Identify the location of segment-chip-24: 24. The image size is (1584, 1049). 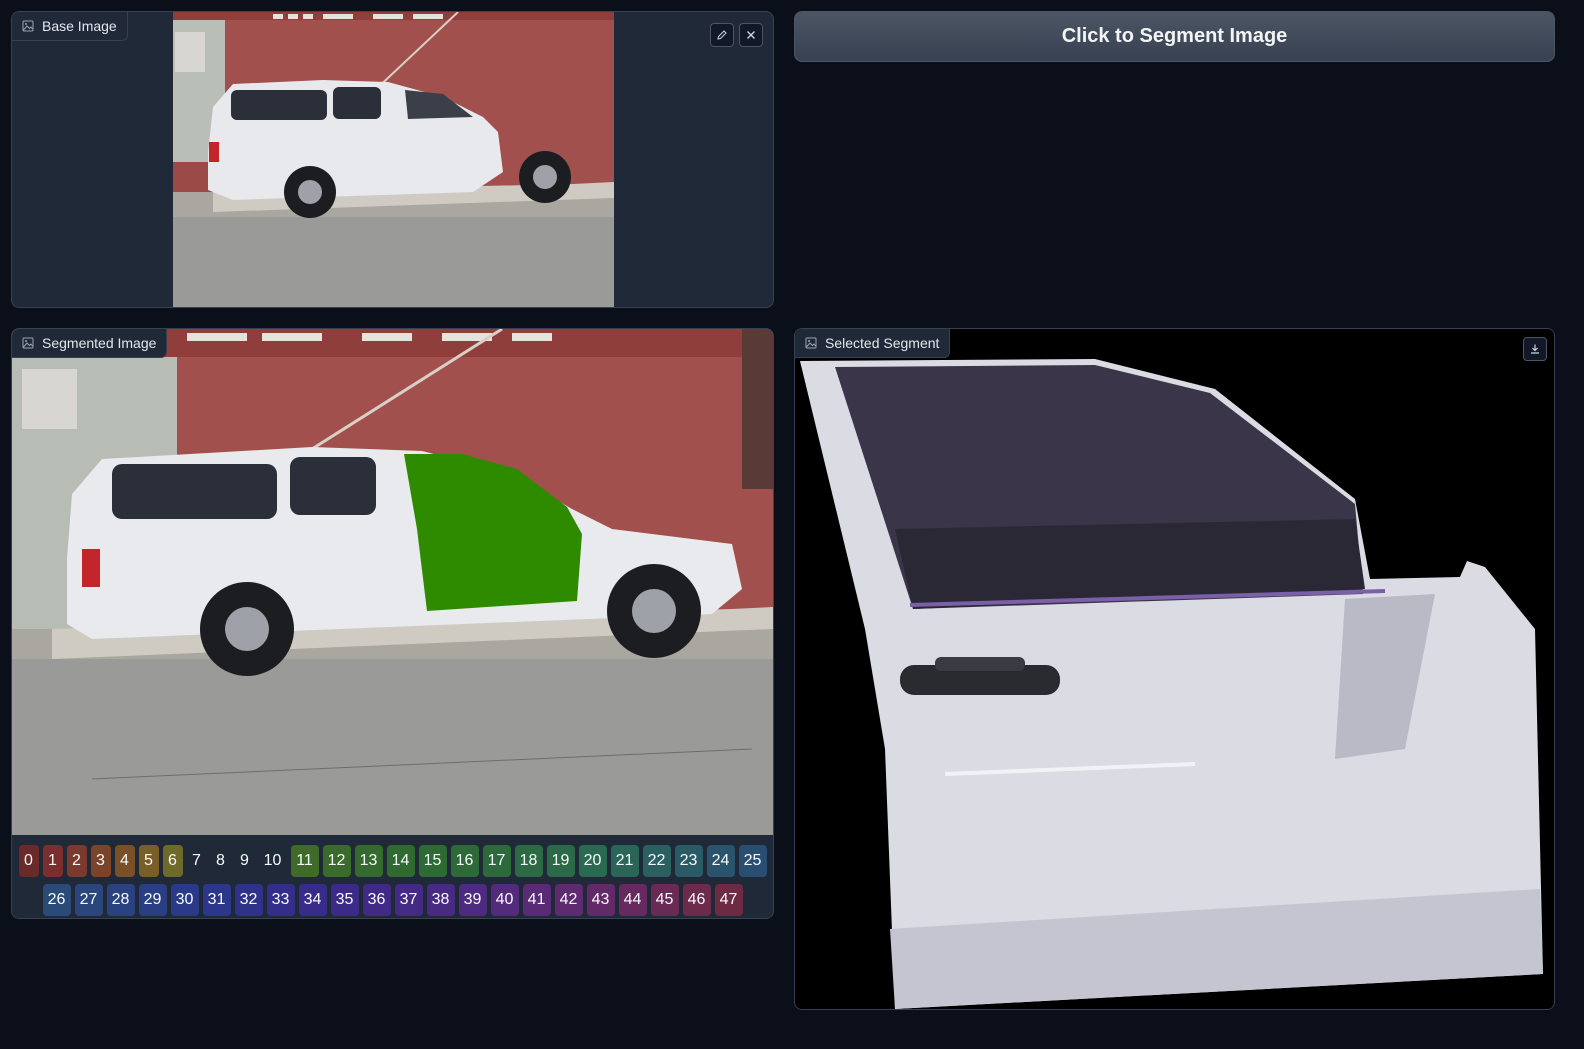
(720, 861).